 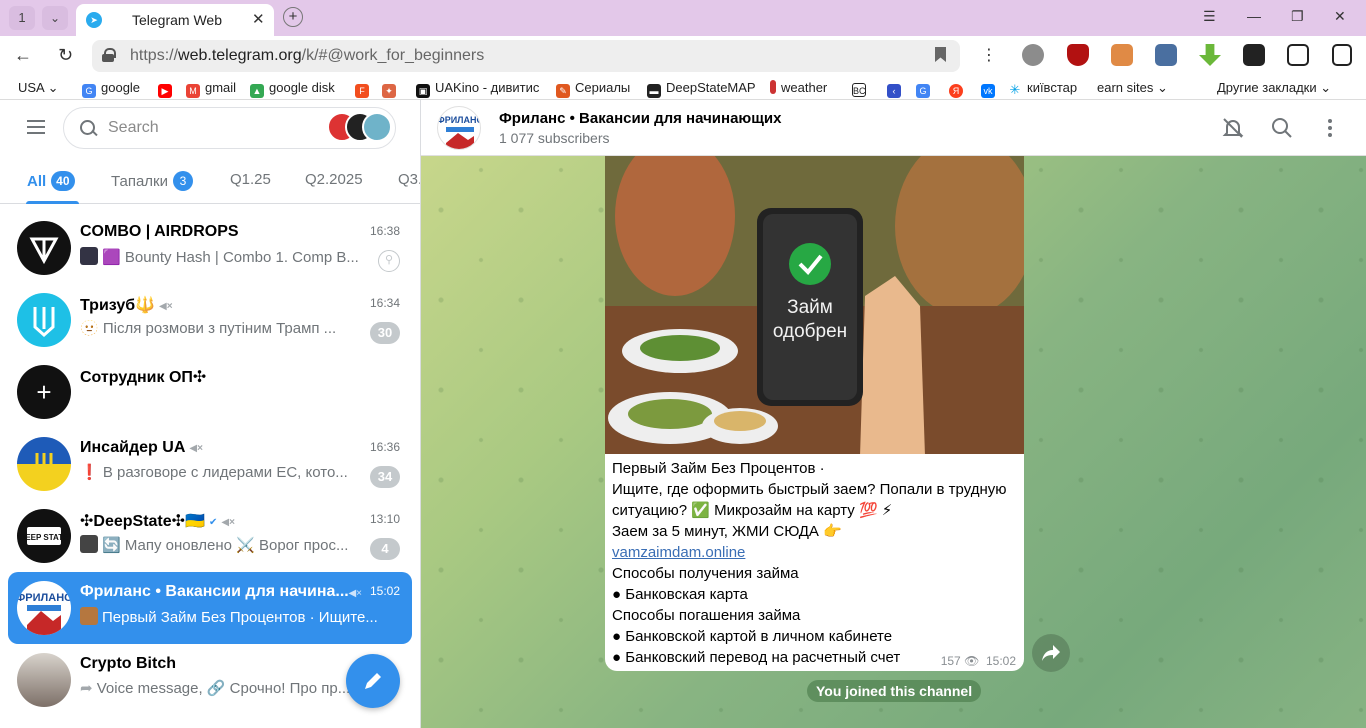 What do you see at coordinates (1254, 55) in the screenshot?
I see `dark-extension-icon` at bounding box center [1254, 55].